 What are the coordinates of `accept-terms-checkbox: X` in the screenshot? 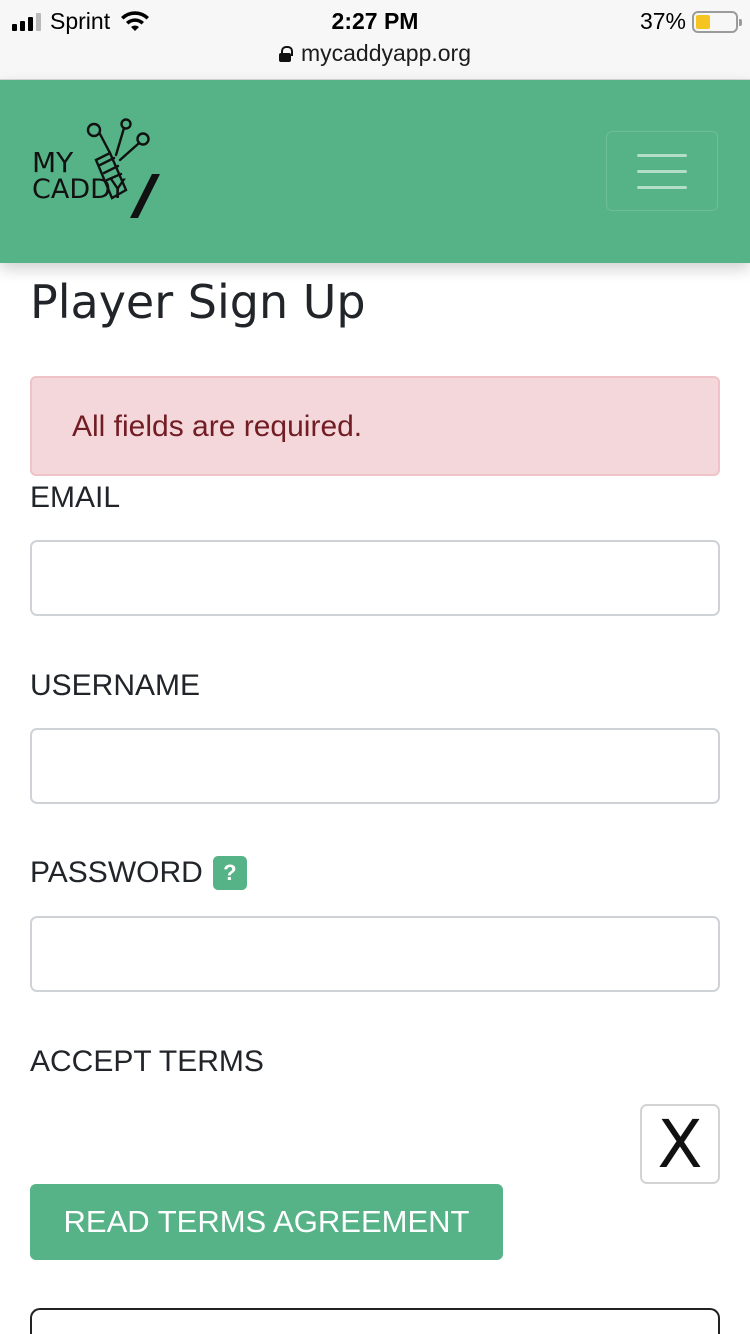 It's located at (680, 1144).